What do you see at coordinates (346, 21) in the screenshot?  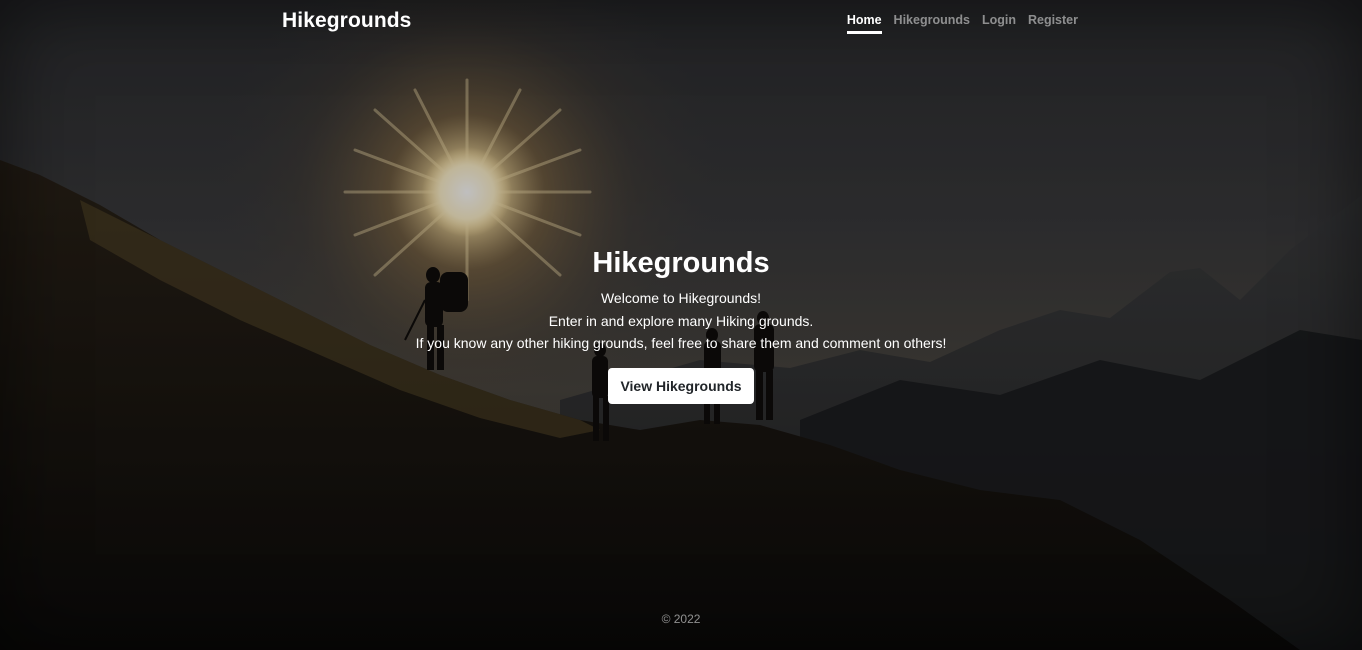 I see `brand-logo-text: Hikegrounds` at bounding box center [346, 21].